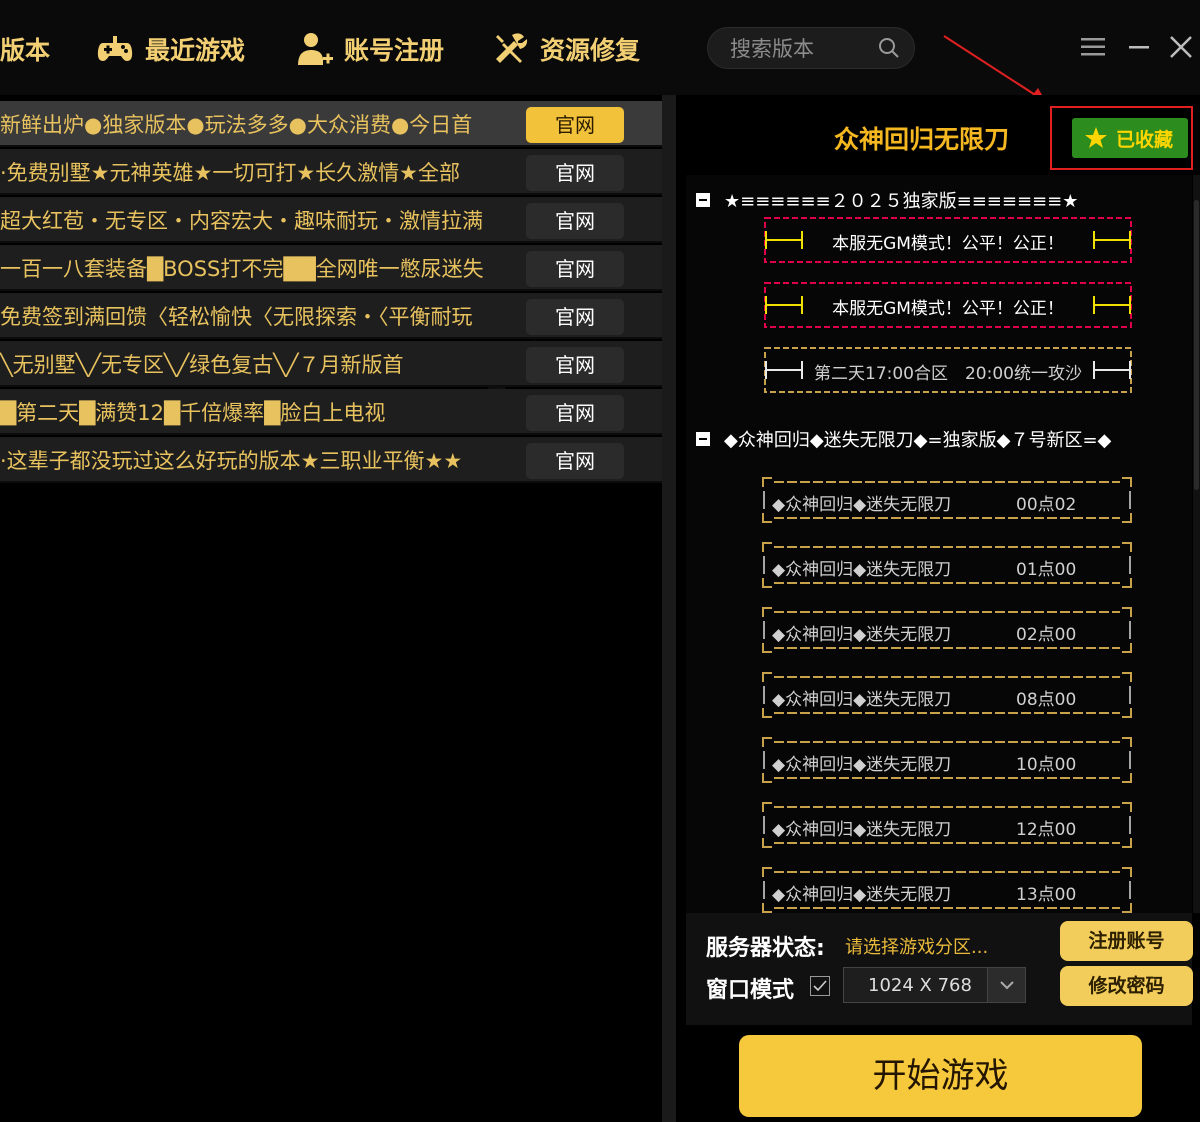 The height and width of the screenshot is (1122, 1200). What do you see at coordinates (1196, 345) in the screenshot?
I see `tree-scrollbar-thumb` at bounding box center [1196, 345].